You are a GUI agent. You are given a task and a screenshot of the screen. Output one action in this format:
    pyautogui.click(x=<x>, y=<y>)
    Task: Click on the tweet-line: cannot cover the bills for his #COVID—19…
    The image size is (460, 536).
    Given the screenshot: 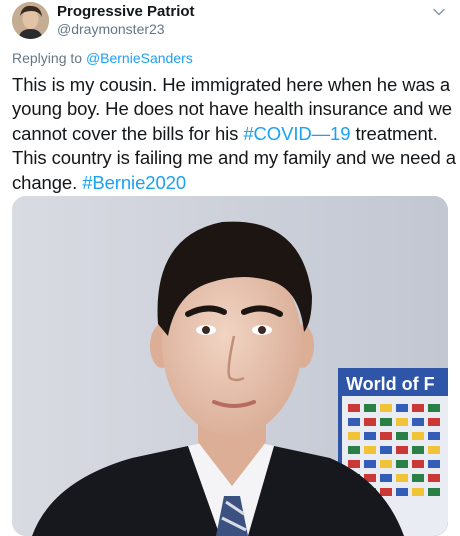 What is the action you would take?
    pyautogui.click(x=232, y=134)
    